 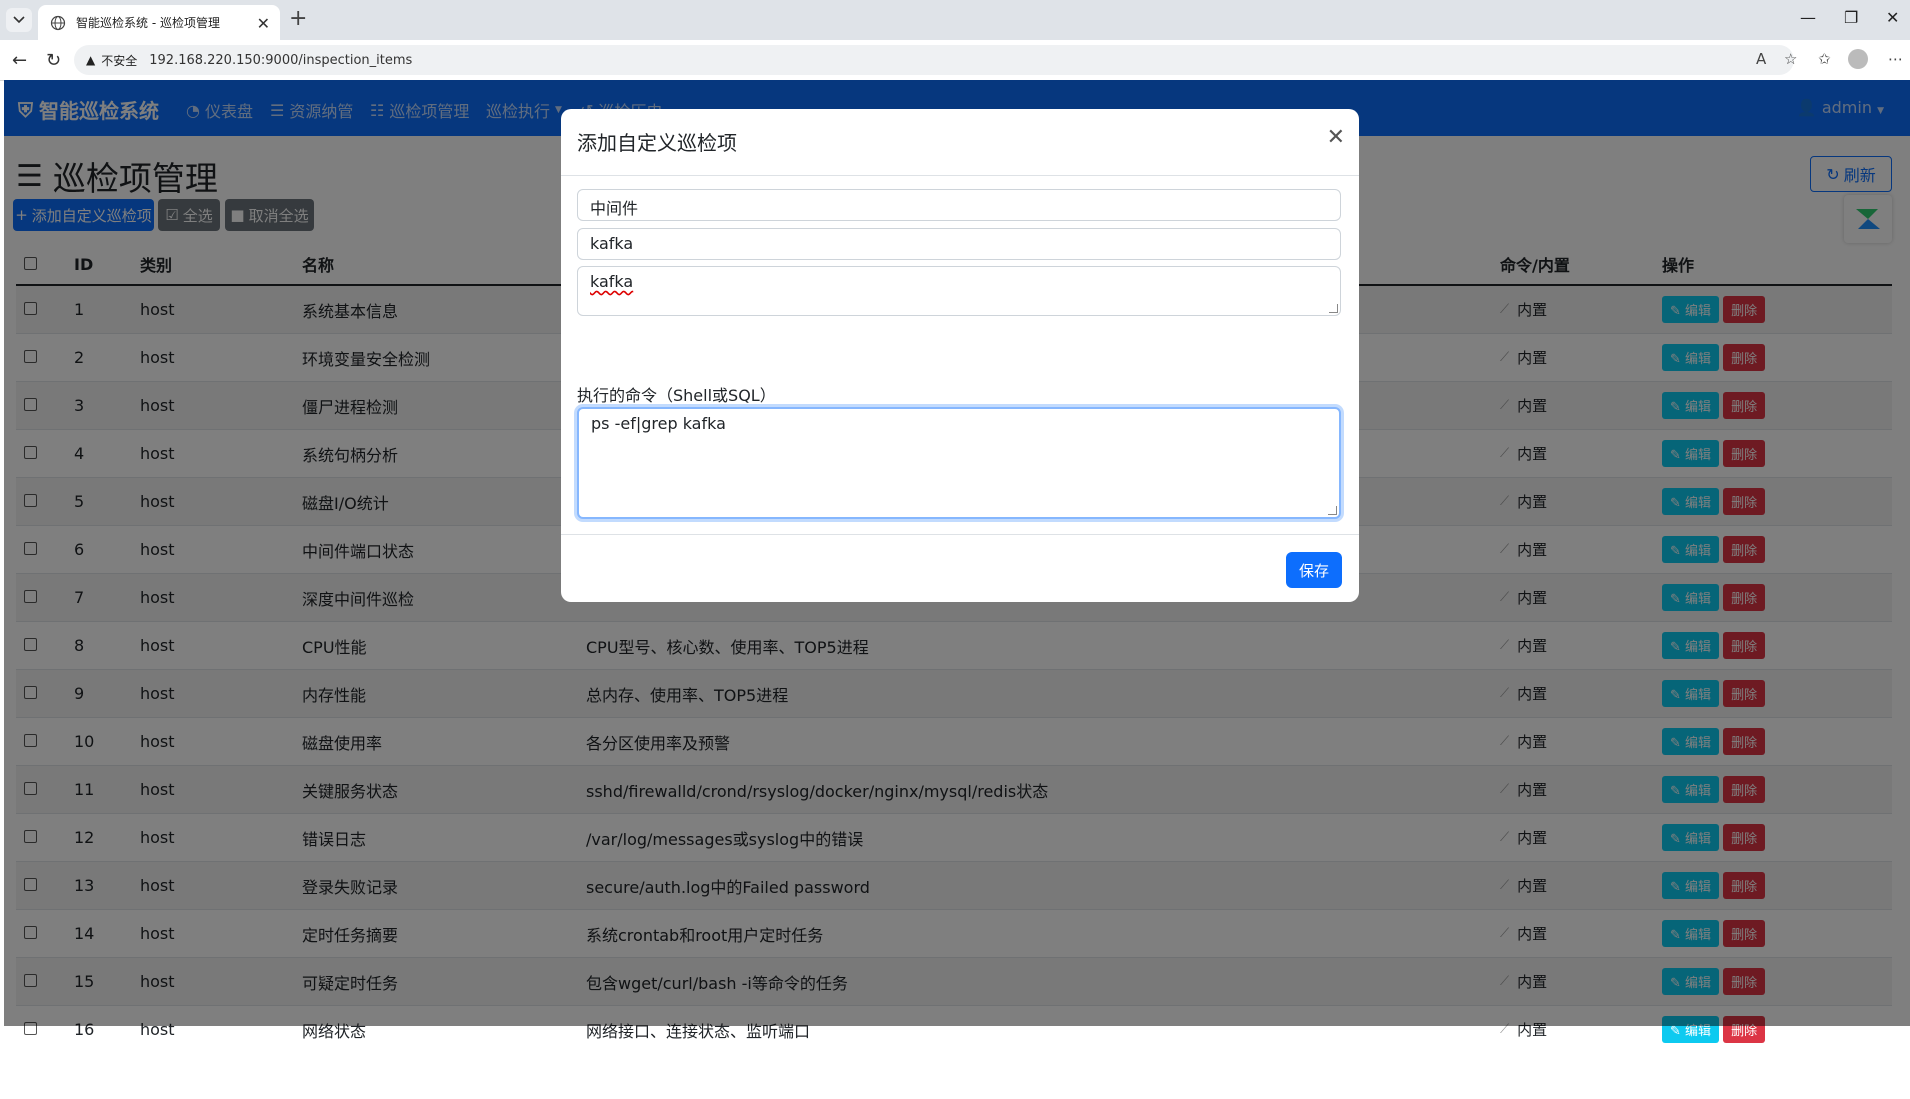 I want to click on close-icon: ✕, so click(x=1336, y=137).